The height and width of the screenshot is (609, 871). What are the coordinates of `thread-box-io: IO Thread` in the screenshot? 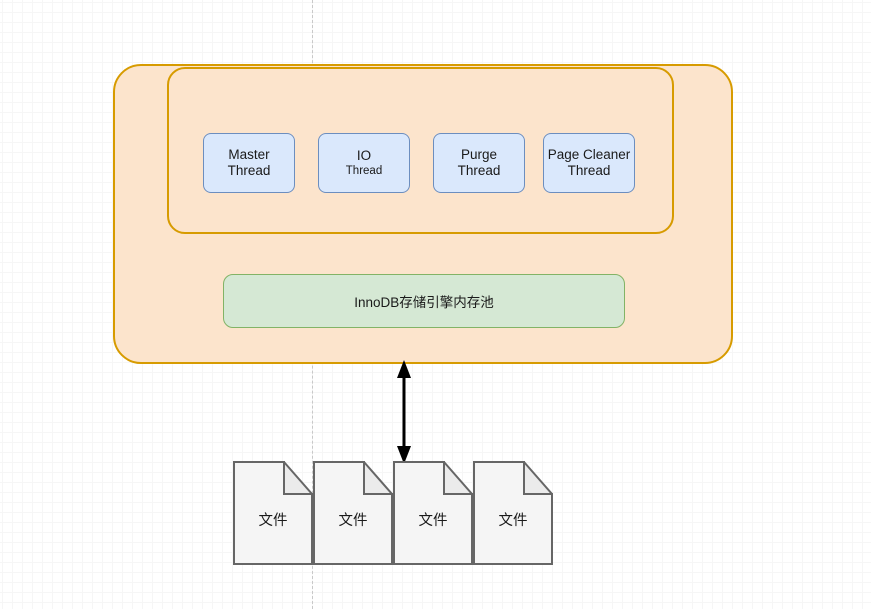 It's located at (364, 163).